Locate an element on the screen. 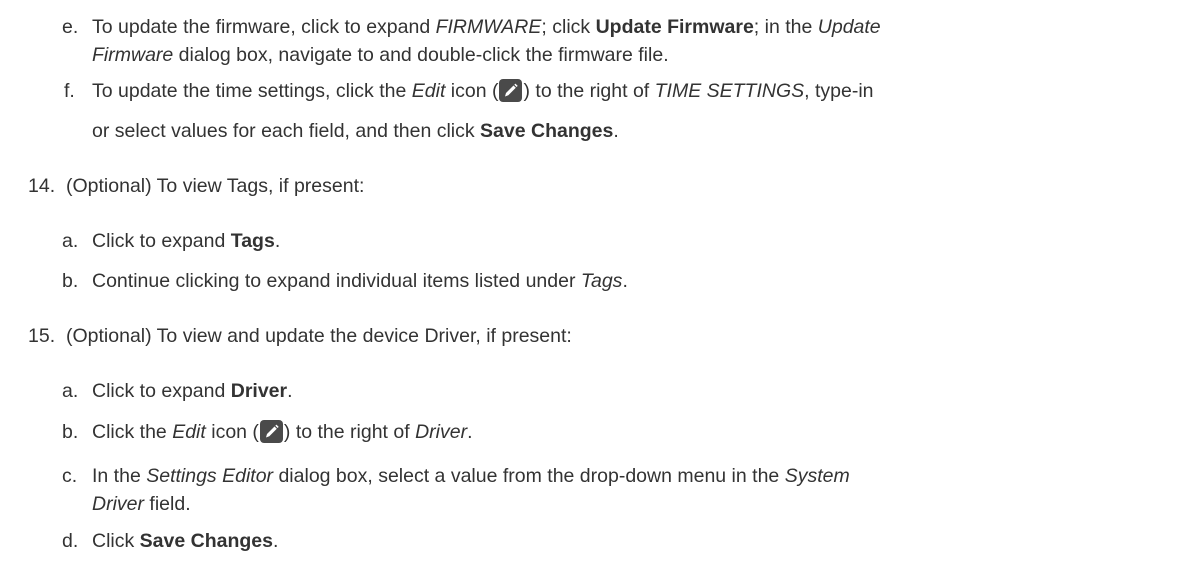  text: To update the firmware, click to expand is located at coordinates (264, 27).